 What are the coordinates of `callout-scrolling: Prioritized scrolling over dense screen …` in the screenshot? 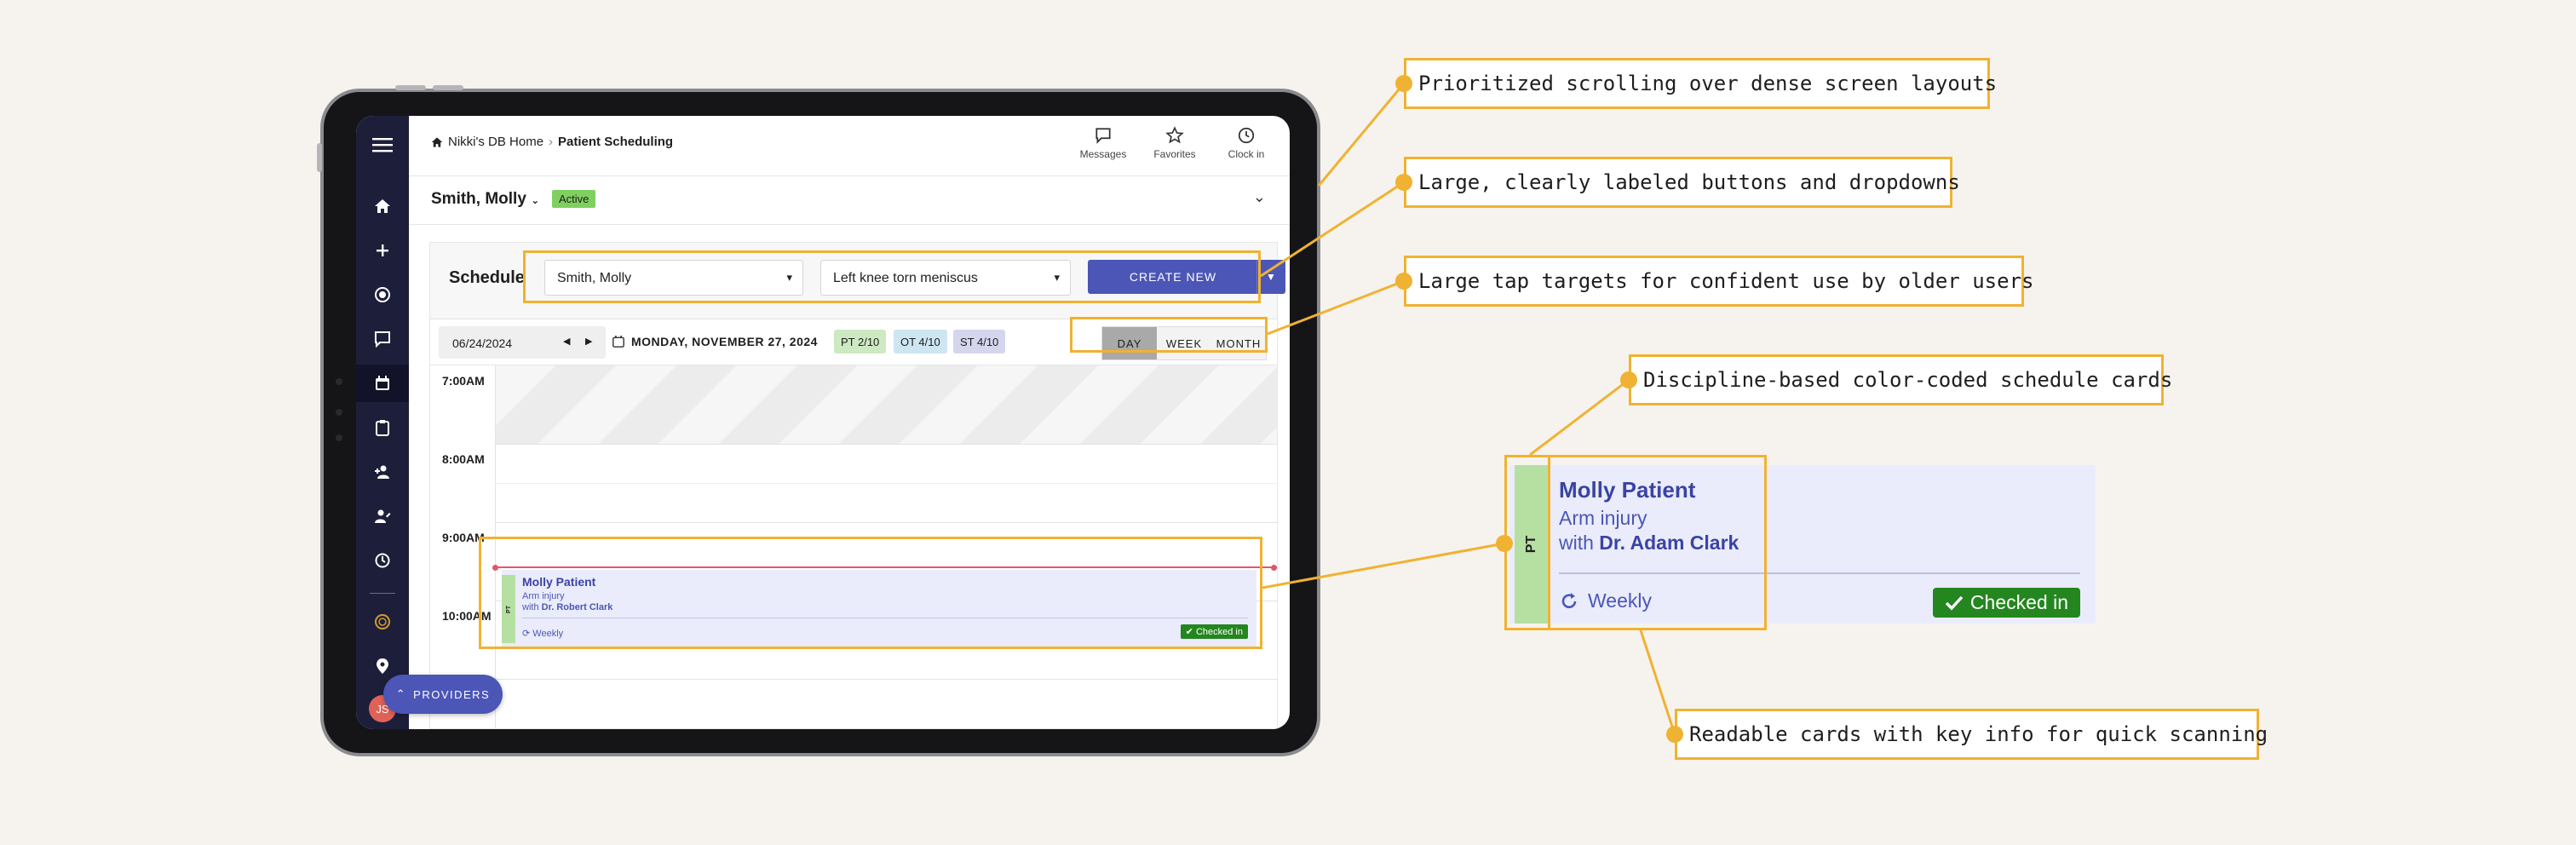 It's located at (1701, 83).